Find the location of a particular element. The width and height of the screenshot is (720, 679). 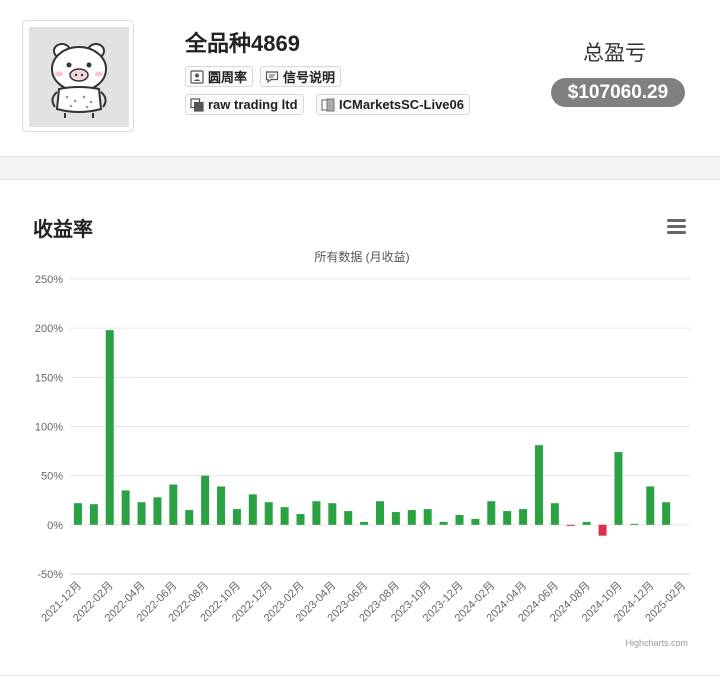

bar-2022-12月 is located at coordinates (268, 513).